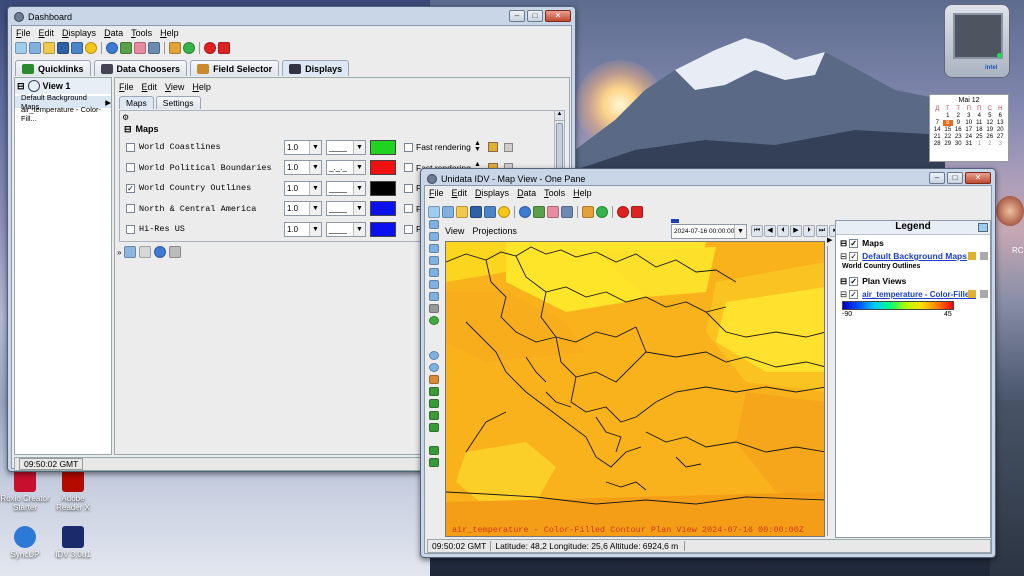 The image size is (1024, 576). What do you see at coordinates (990, 116) in the screenshot?
I see `calendar-day: 5` at bounding box center [990, 116].